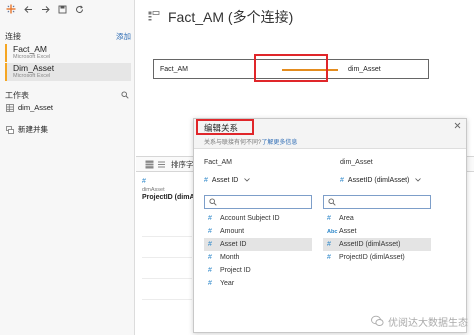 This screenshot has height=335, width=474. Describe the element at coordinates (174, 69) in the screenshot. I see `join-left-table: Fact_AM` at that location.